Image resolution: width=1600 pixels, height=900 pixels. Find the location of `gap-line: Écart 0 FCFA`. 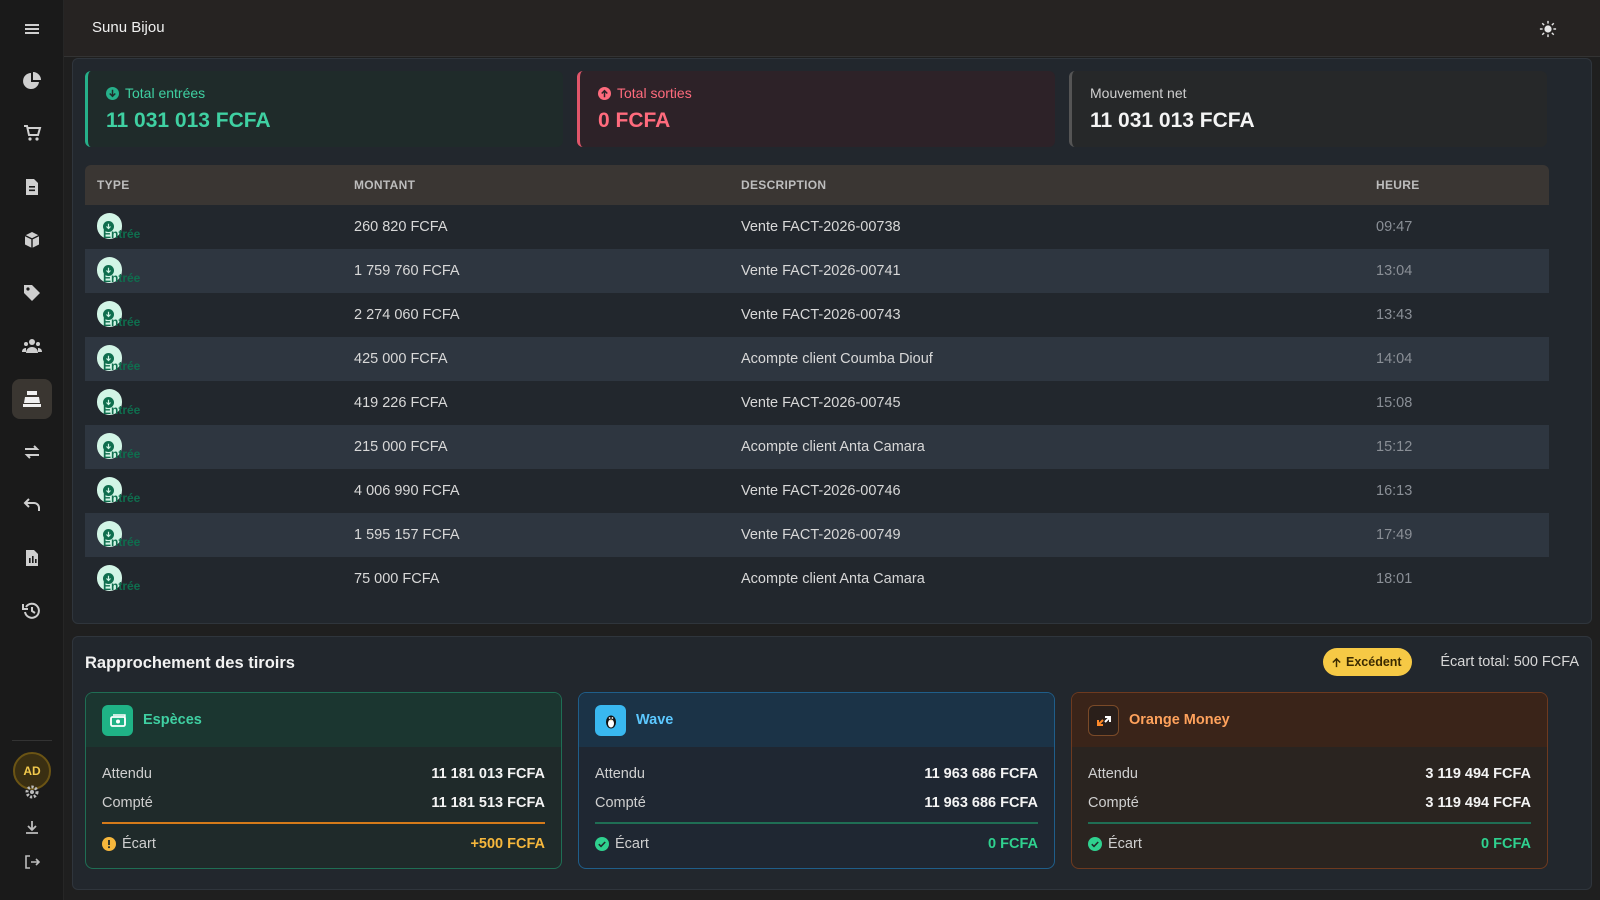

gap-line: Écart 0 FCFA is located at coordinates (816, 844).